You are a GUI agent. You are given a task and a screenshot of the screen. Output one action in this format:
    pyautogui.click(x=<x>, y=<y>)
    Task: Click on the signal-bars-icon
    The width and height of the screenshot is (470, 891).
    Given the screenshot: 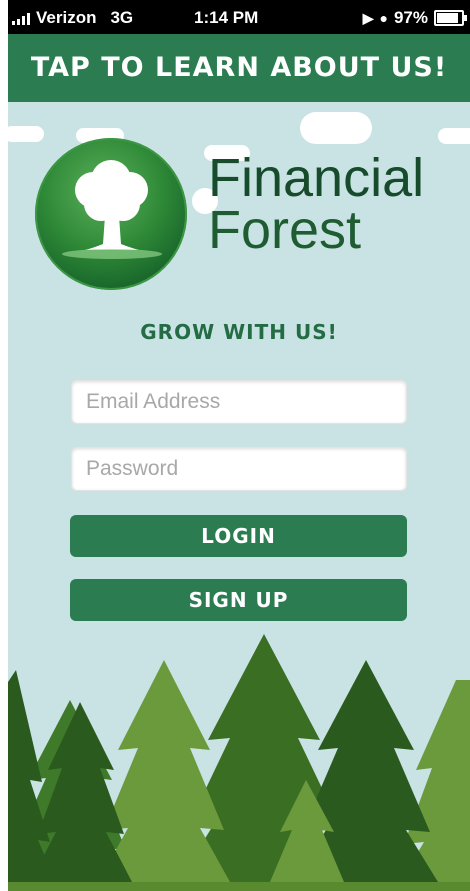 What is the action you would take?
    pyautogui.click(x=21, y=18)
    